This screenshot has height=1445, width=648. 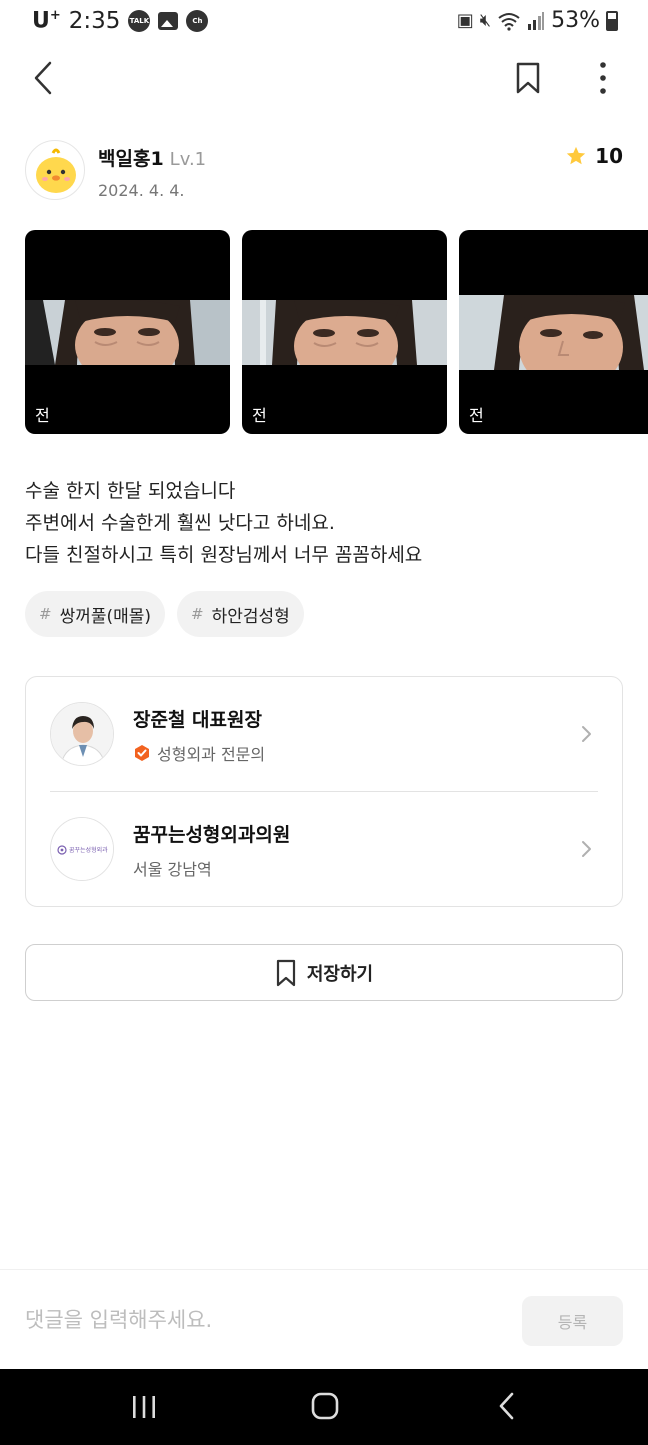 What do you see at coordinates (180, 523) in the screenshot?
I see `post-line: 주변에서 수술한게 훨씬 낫다고 하네요.` at bounding box center [180, 523].